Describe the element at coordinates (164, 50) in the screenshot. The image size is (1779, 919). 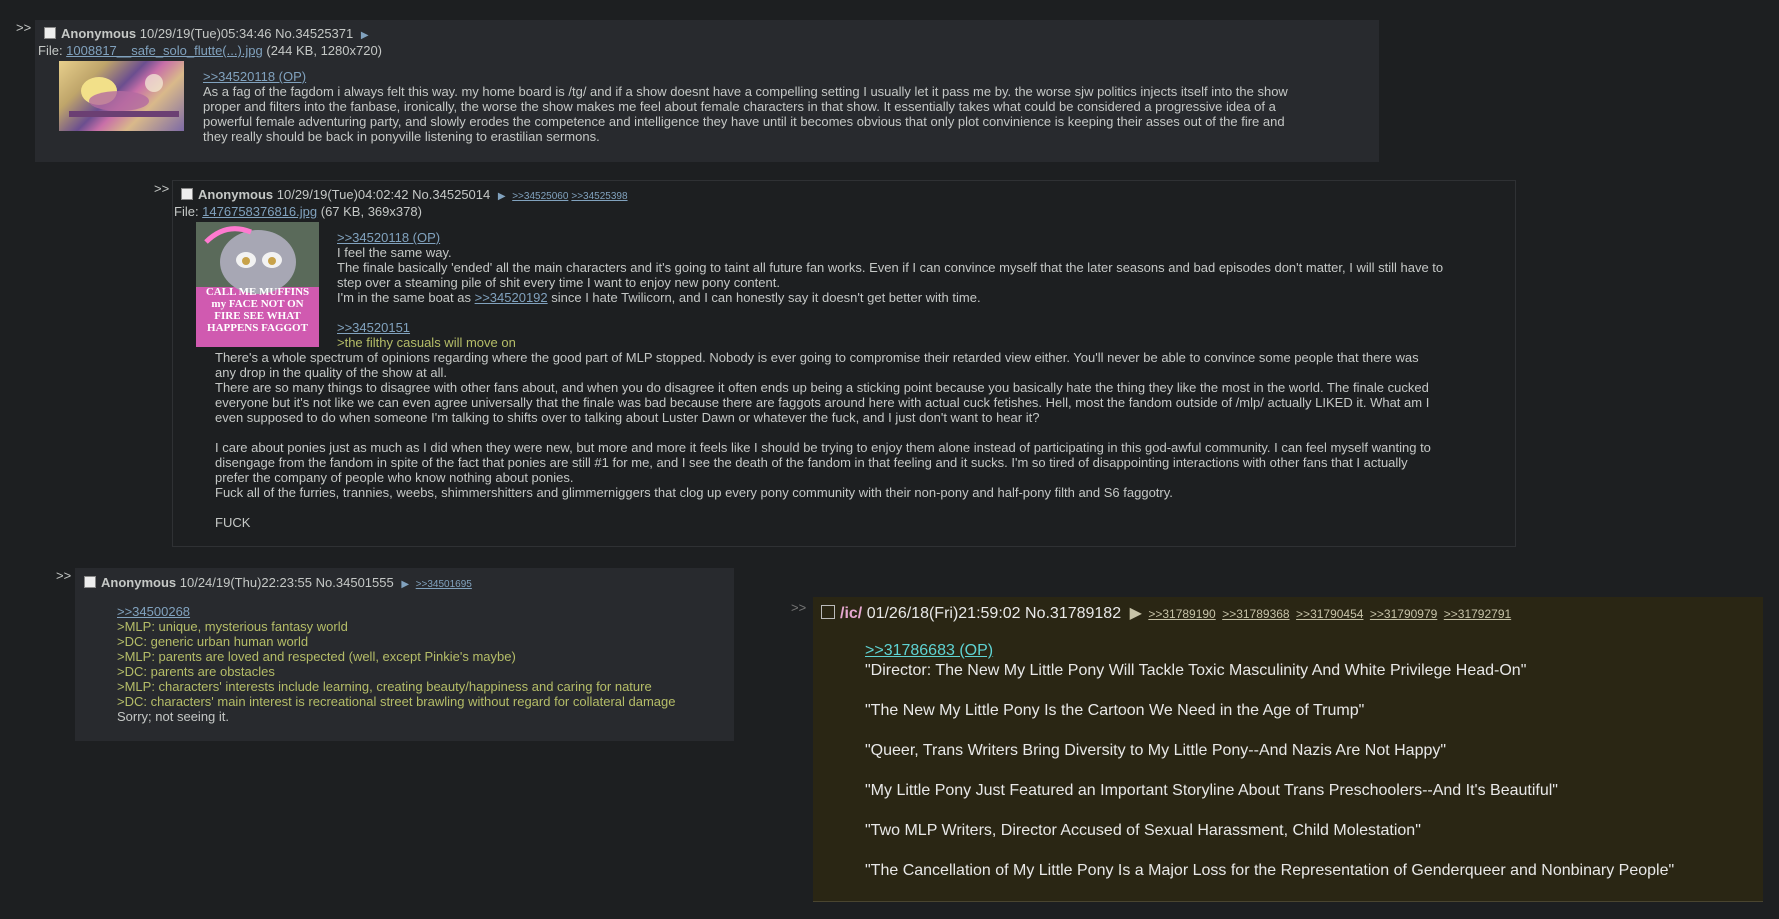
I see `file-link: 1008817__safe_solo_flutte(...).jpg` at that location.